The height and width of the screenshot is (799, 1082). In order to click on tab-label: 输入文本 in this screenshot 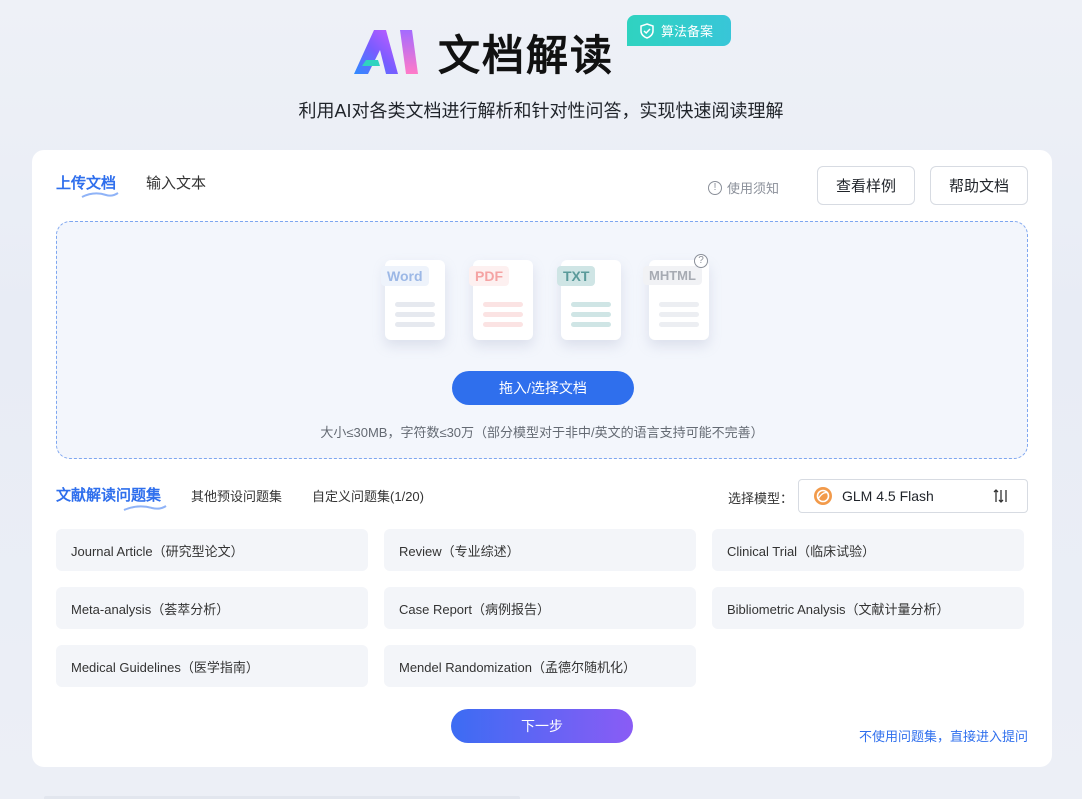, I will do `click(176, 183)`.